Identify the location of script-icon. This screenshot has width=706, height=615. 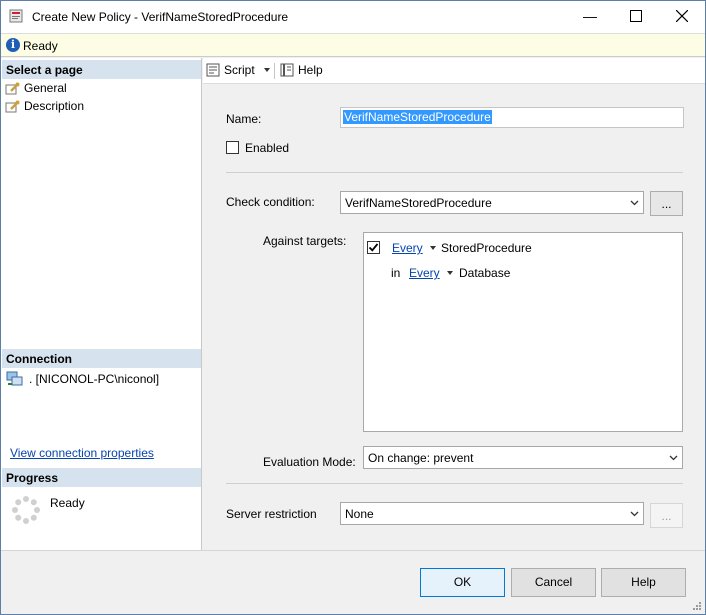
(213, 70).